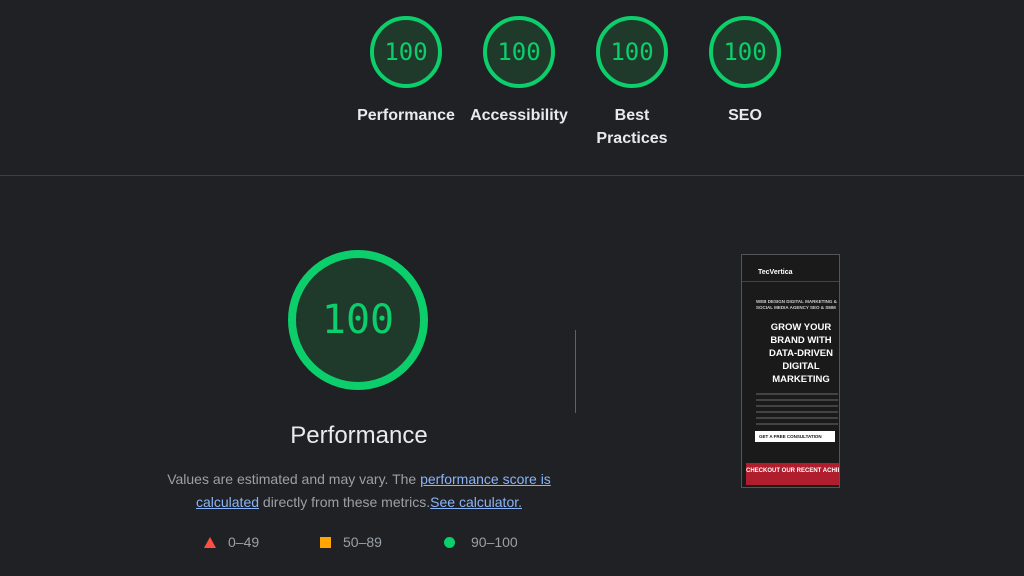 The image size is (1024, 576). Describe the element at coordinates (406, 115) in the screenshot. I see `gauge-label: Performance` at that location.